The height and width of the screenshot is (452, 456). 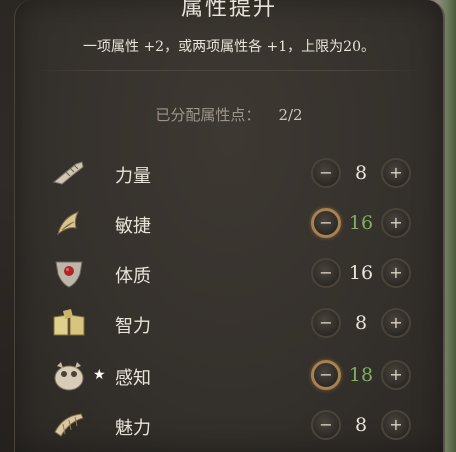 What do you see at coordinates (133, 226) in the screenshot?
I see `ability-name: 敏捷` at bounding box center [133, 226].